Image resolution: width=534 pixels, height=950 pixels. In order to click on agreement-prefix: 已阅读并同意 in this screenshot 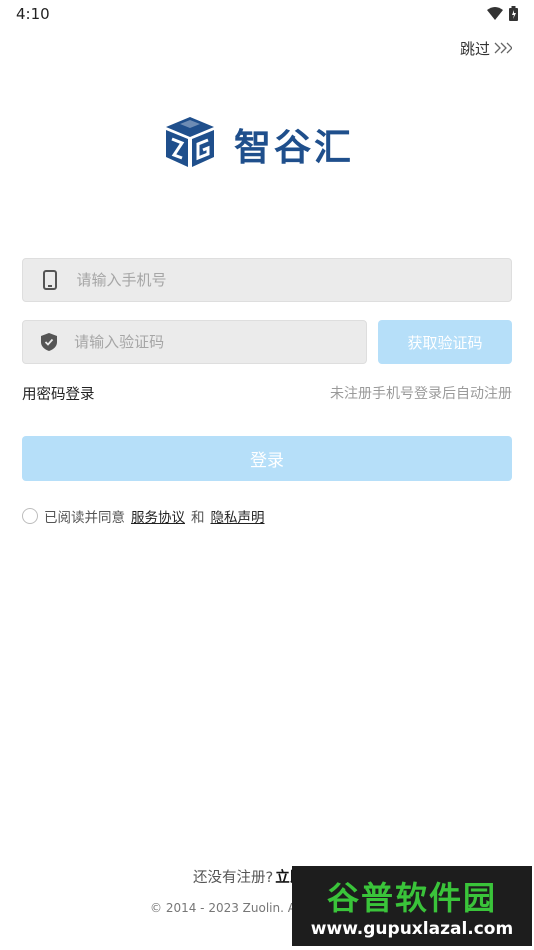, I will do `click(84, 518)`.